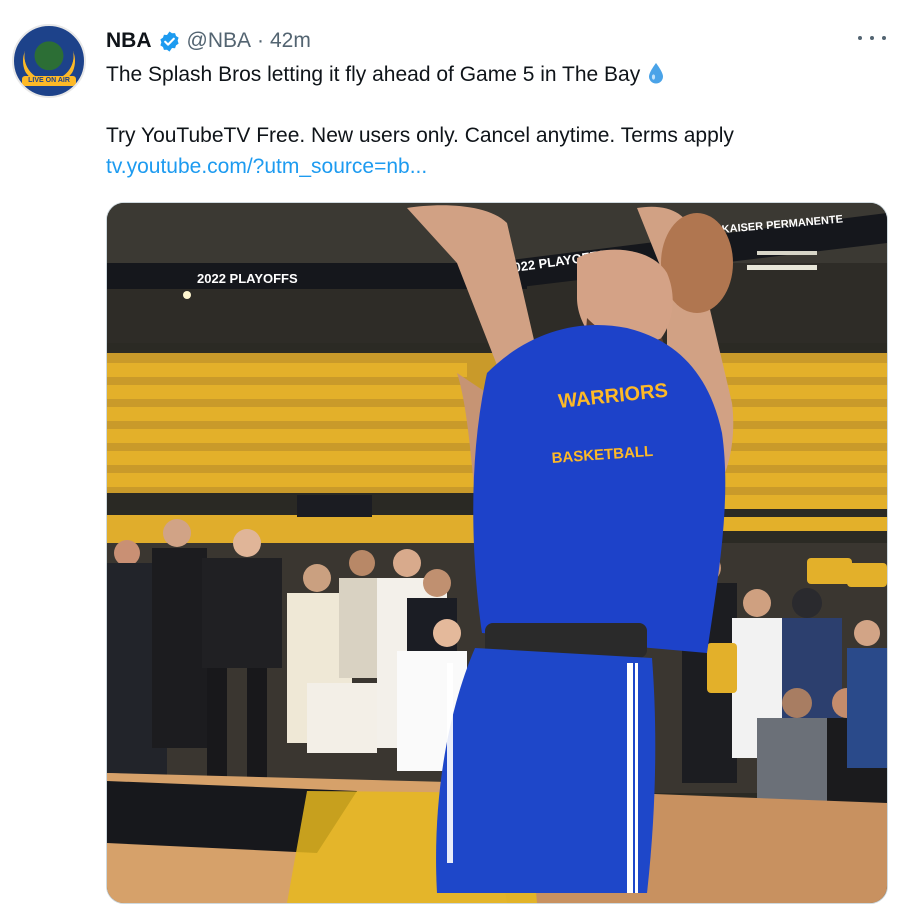 The height and width of the screenshot is (904, 900). Describe the element at coordinates (49, 61) in the screenshot. I see `avatar: LIVE ON AIR` at that location.